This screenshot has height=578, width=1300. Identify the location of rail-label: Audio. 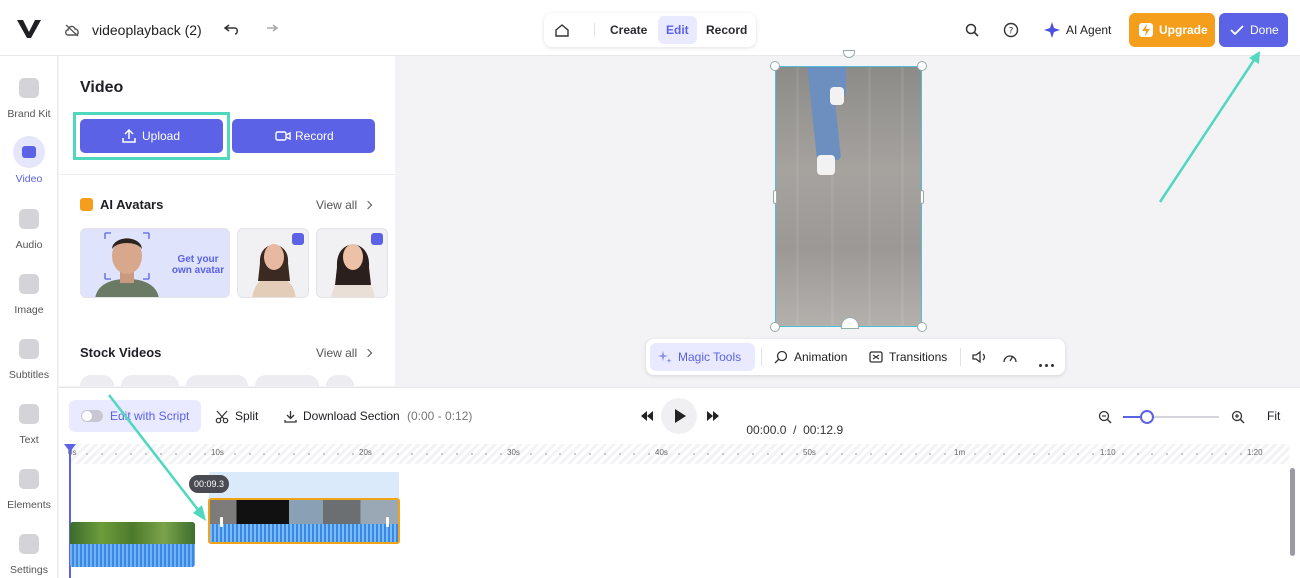
(29, 245).